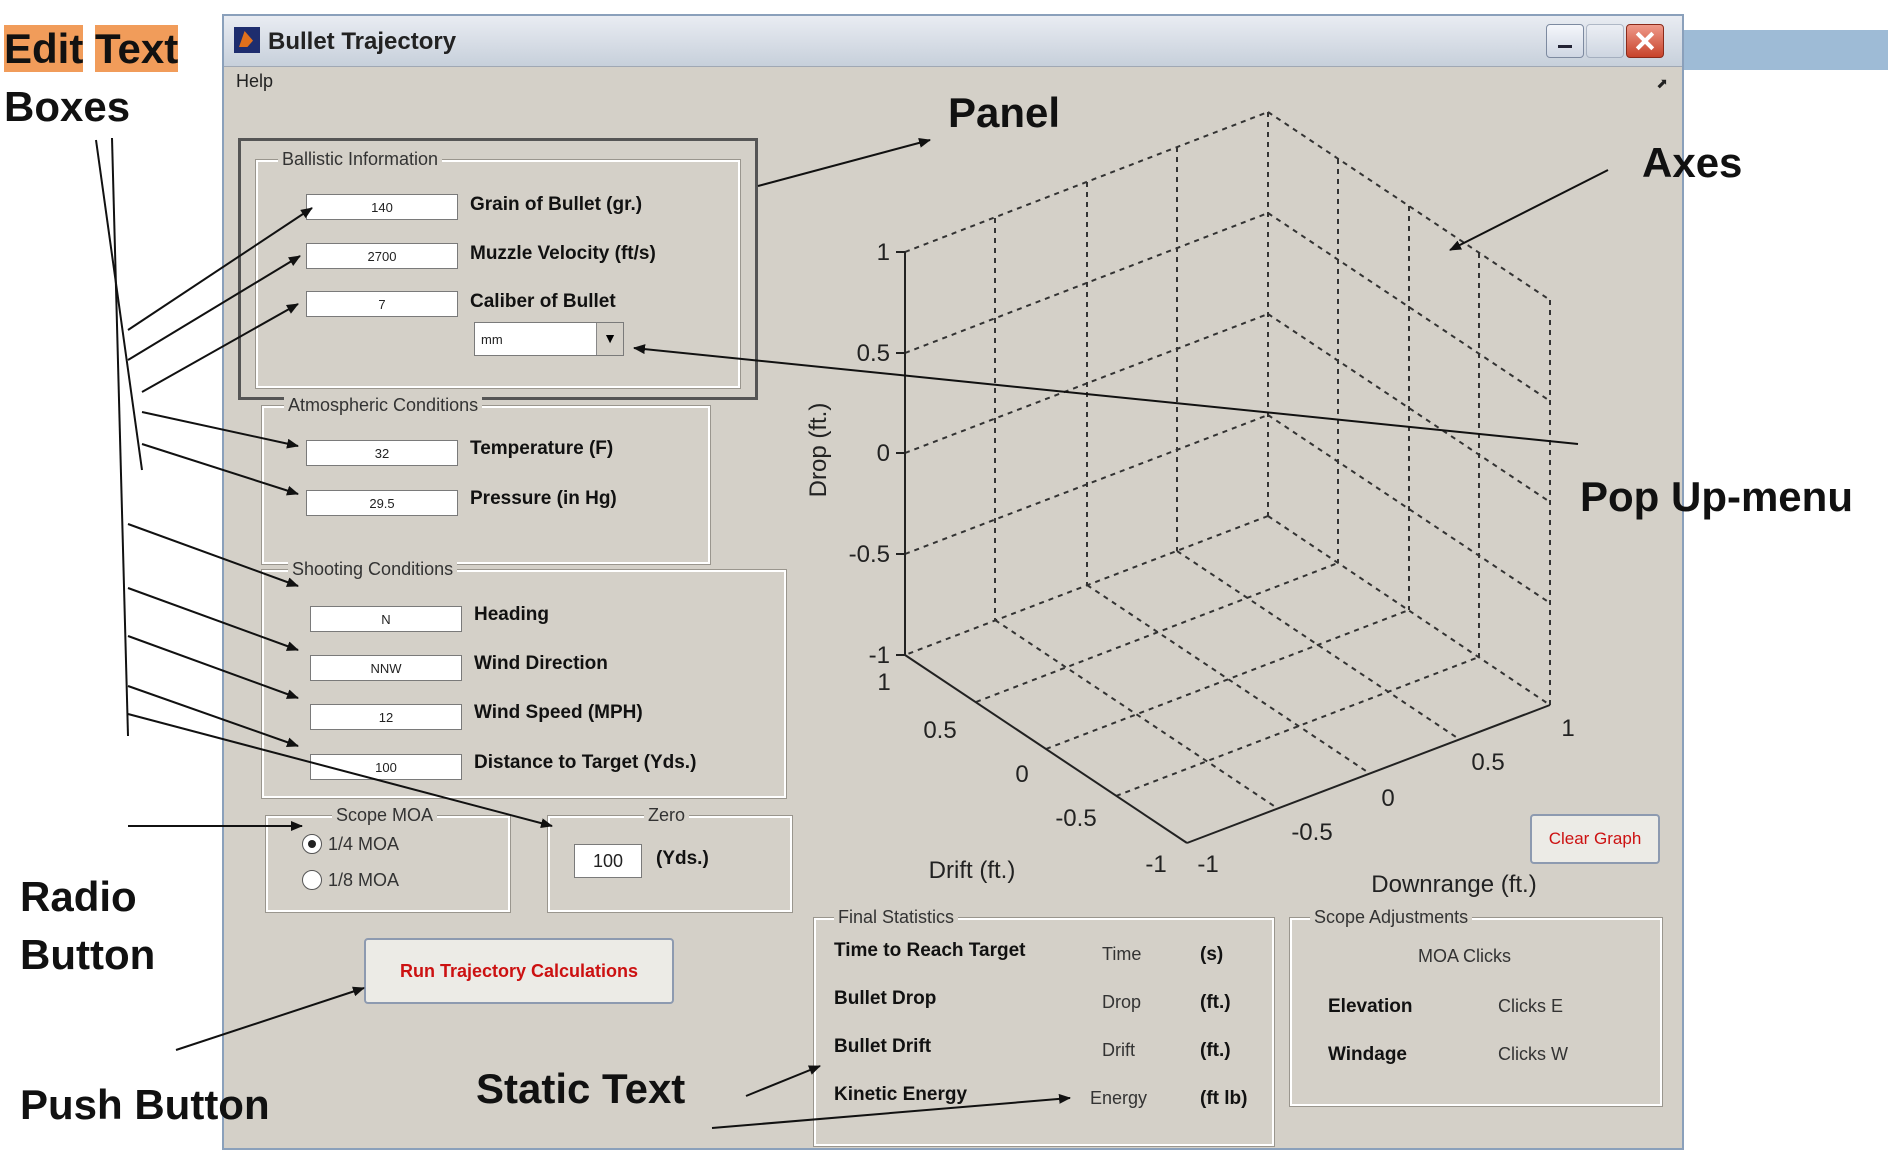 The width and height of the screenshot is (1888, 1150). What do you see at coordinates (91, 48) in the screenshot?
I see `annotation-edit-text: Edit Text` at bounding box center [91, 48].